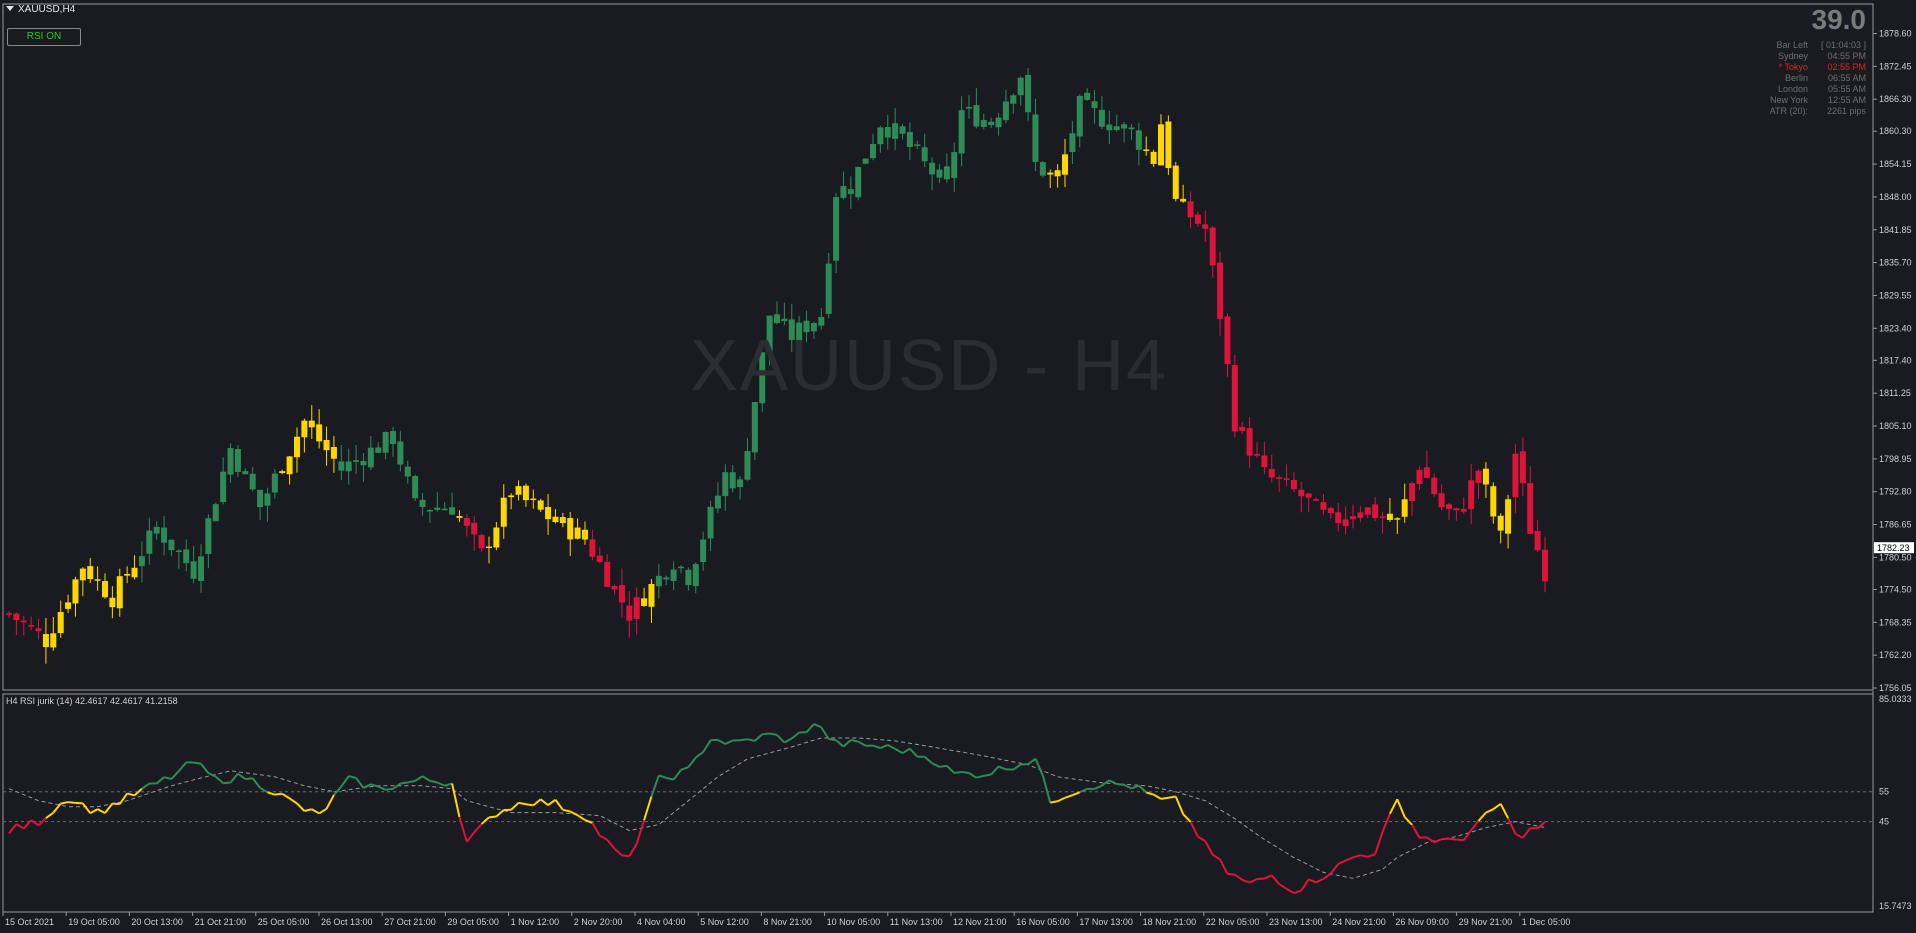  Describe the element at coordinates (221, 922) in the screenshot. I see `time-axis-label: 21 Oct 21:00` at that location.